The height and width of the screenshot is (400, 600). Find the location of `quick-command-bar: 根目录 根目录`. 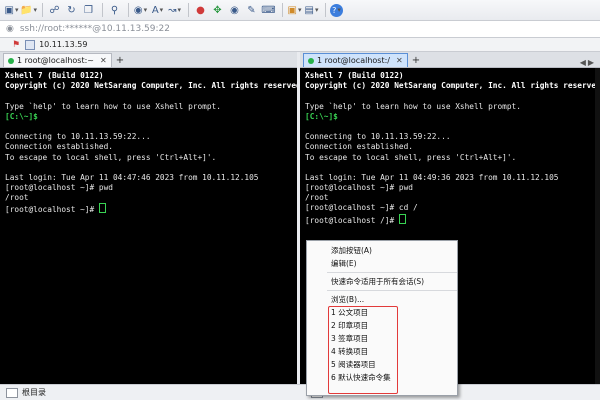

quick-command-bar: 根目录 根目录 is located at coordinates (300, 392).